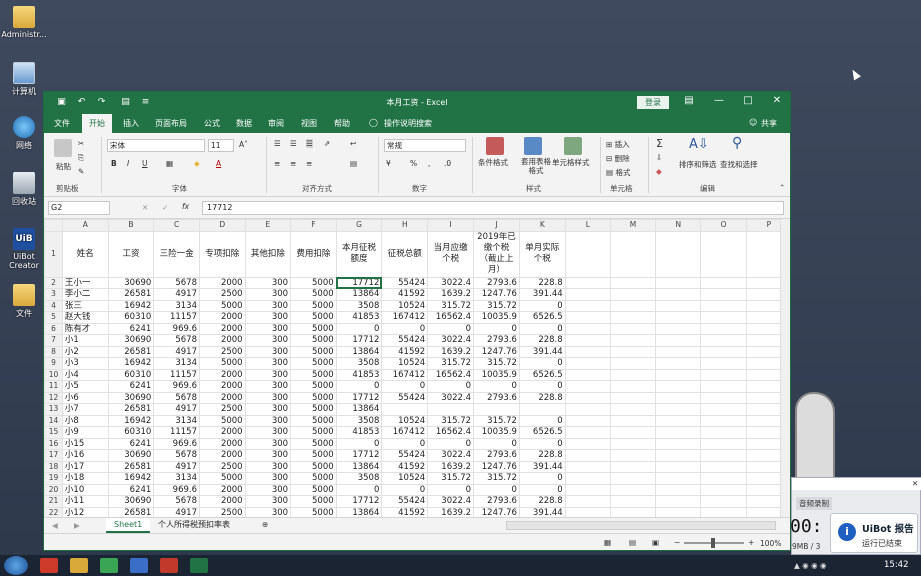  Describe the element at coordinates (145, 207) in the screenshot. I see `cancel-icon: ✕` at that location.